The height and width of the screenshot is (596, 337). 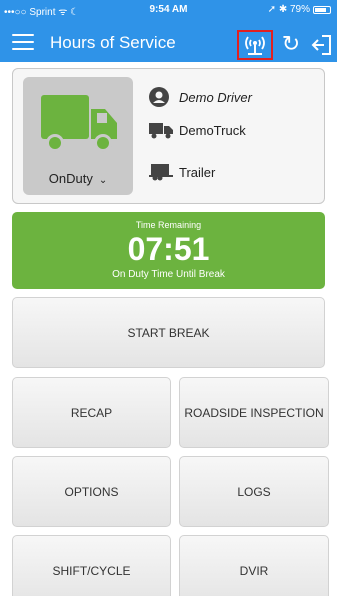 I want to click on user-icon, so click(x=164, y=97).